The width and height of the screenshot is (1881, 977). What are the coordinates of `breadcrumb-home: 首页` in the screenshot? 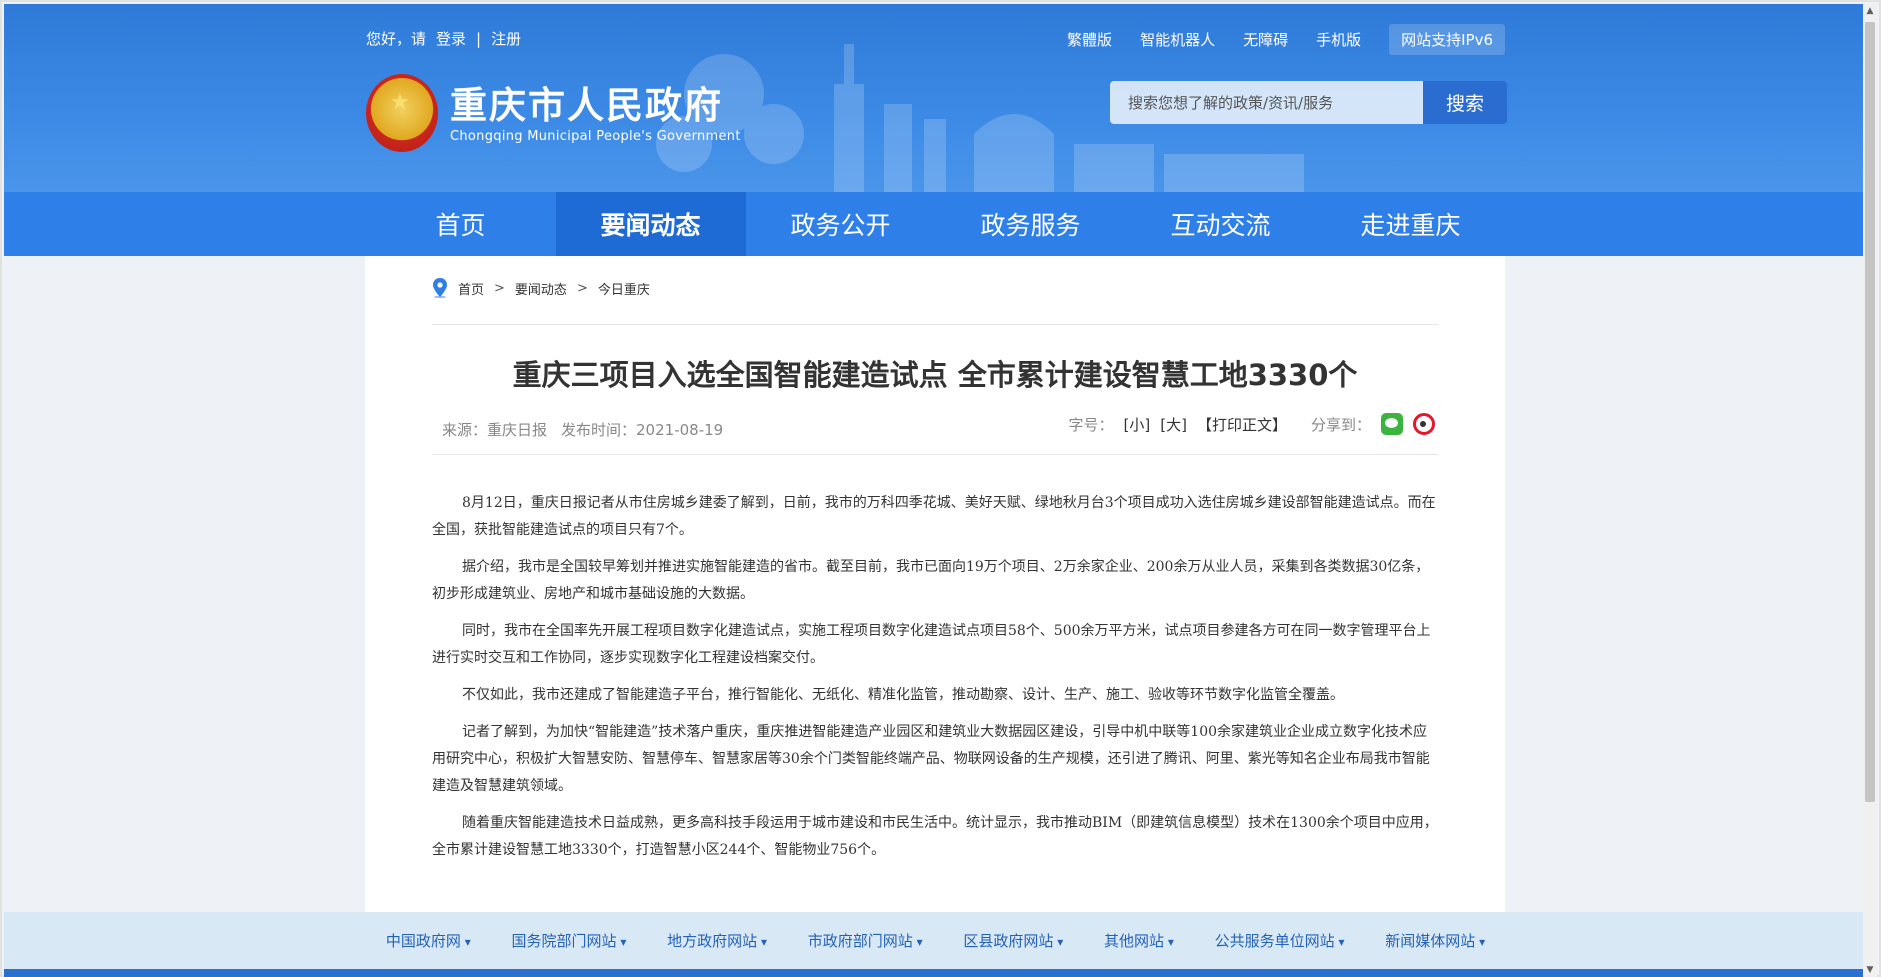 It's located at (471, 288).